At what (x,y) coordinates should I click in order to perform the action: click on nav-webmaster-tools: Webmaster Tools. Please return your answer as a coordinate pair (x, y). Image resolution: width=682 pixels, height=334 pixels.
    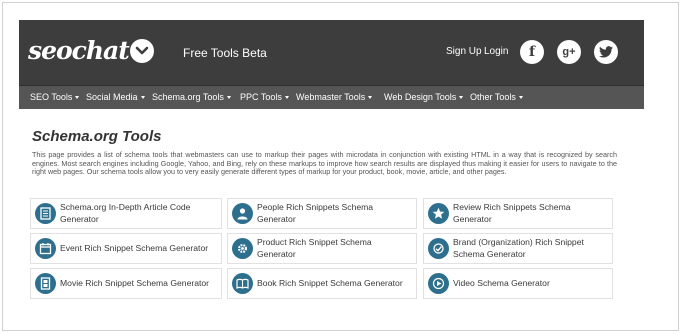
    Looking at the image, I should click on (334, 97).